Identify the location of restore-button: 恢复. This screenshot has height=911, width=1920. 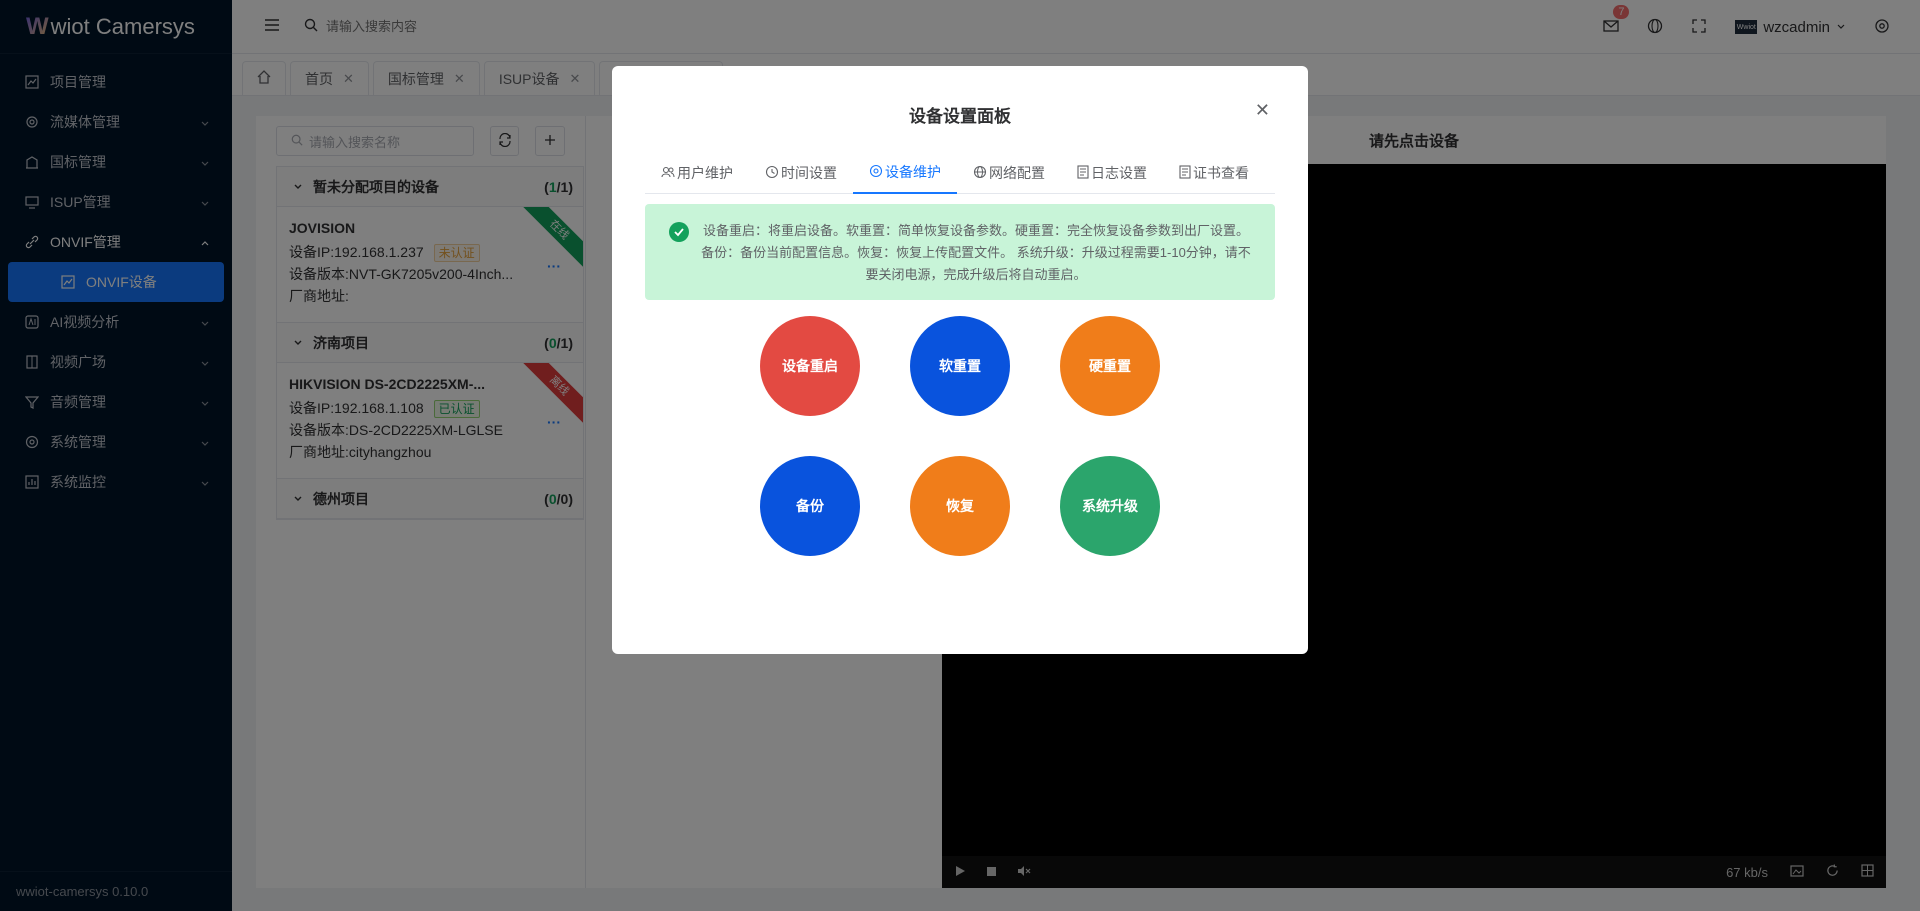
(960, 506).